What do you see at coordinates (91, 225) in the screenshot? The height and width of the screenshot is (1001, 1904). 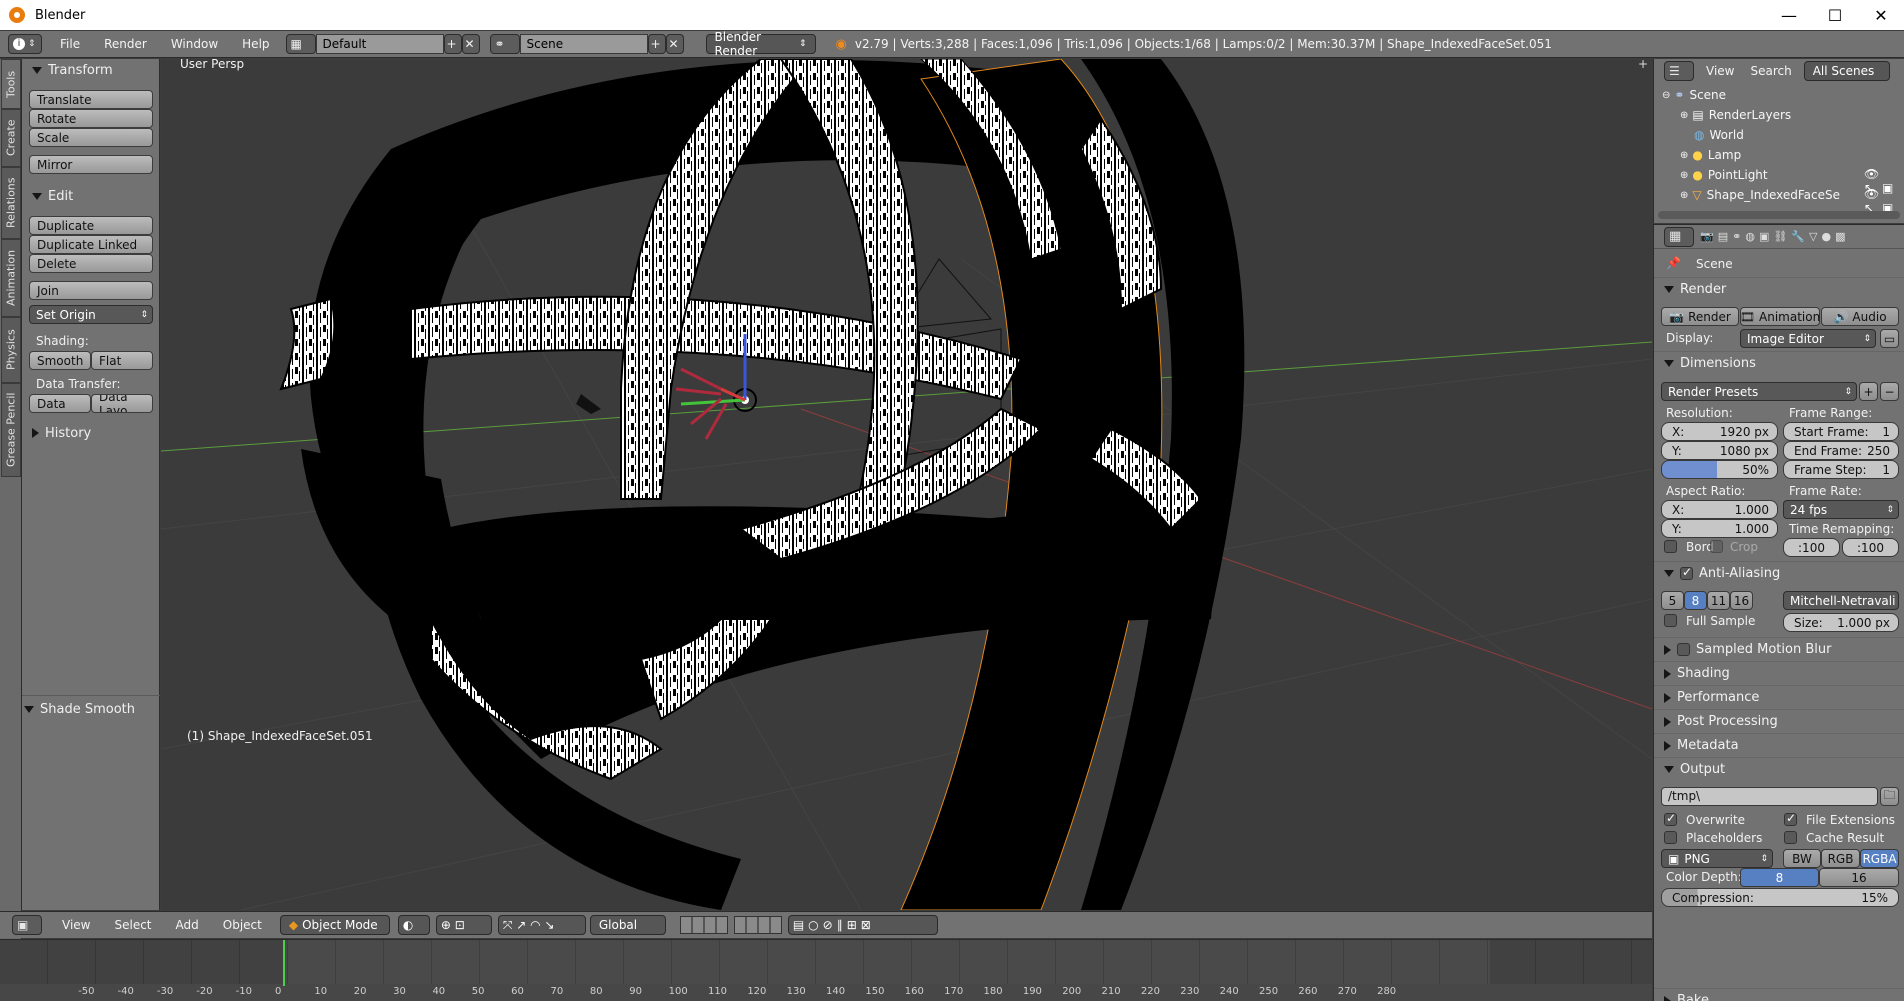 I see `duplicate-button: Duplicate` at bounding box center [91, 225].